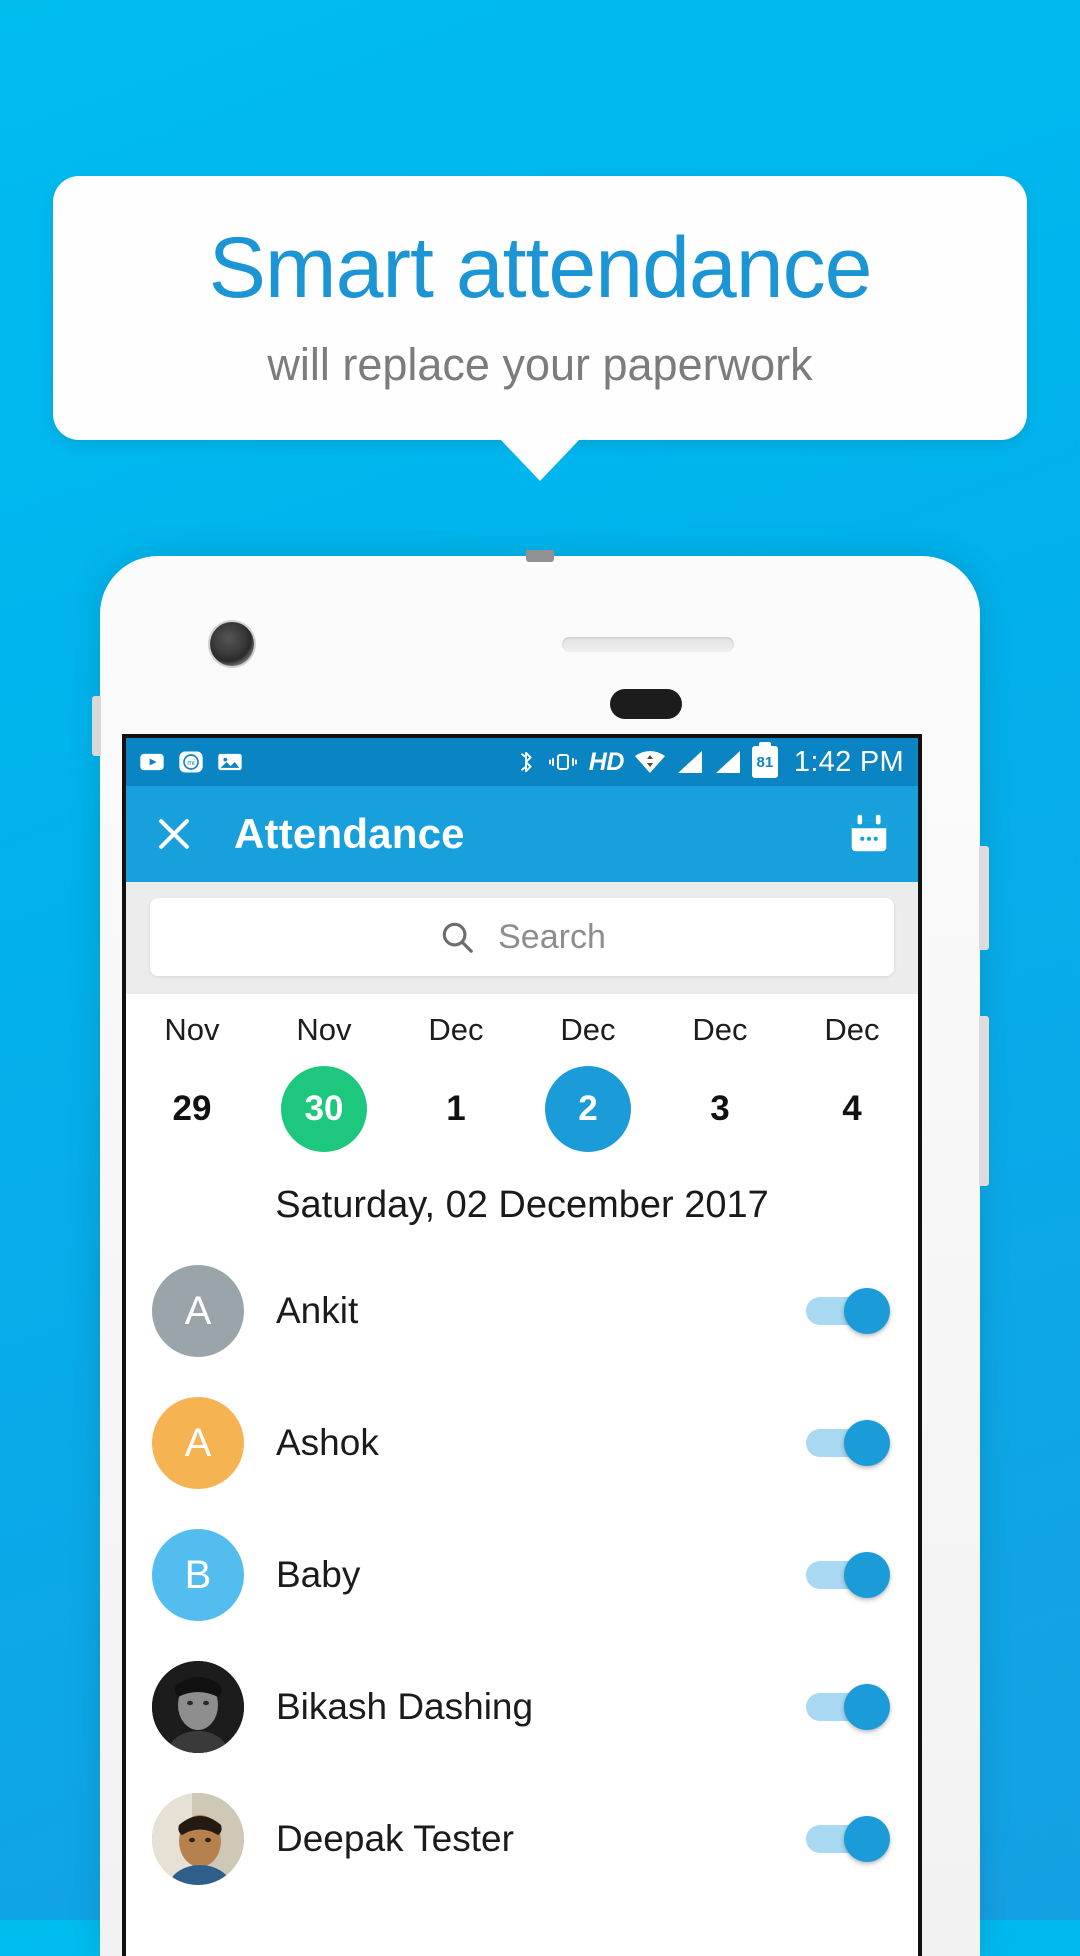  I want to click on avatar-initial: B, so click(198, 1574).